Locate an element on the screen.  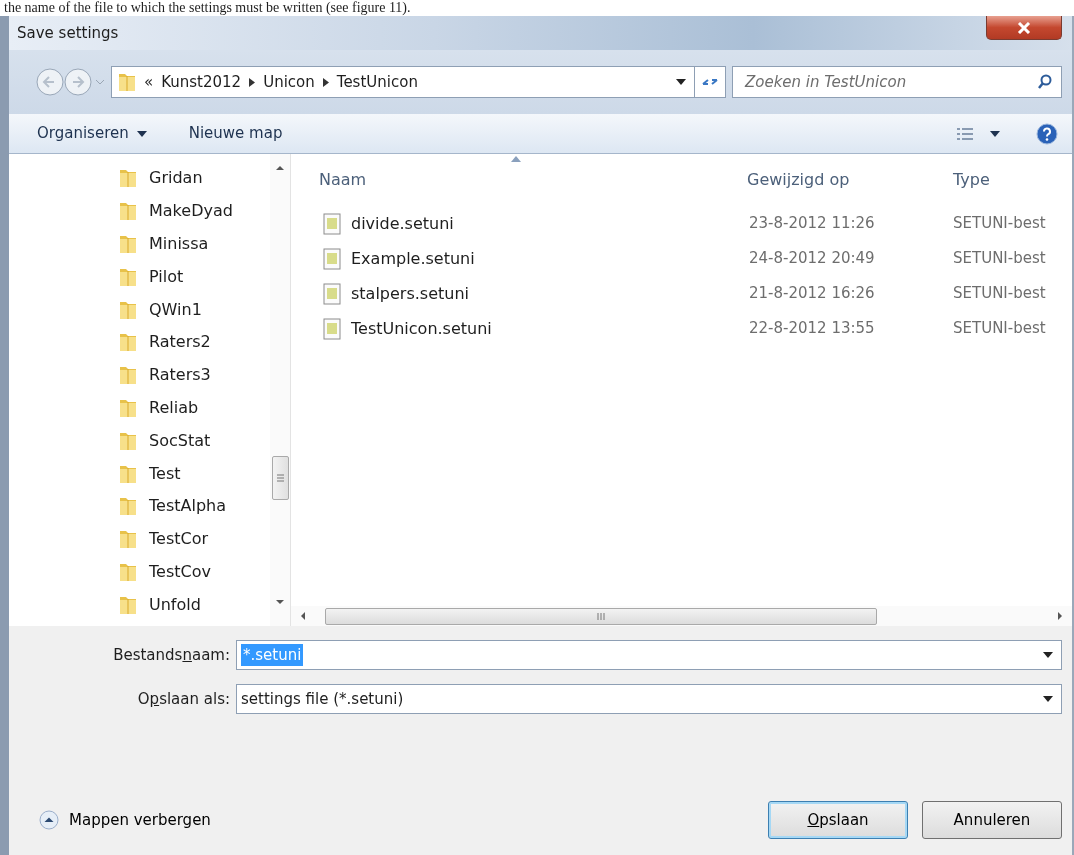
column-header: Gewijzigd op is located at coordinates (850, 180).